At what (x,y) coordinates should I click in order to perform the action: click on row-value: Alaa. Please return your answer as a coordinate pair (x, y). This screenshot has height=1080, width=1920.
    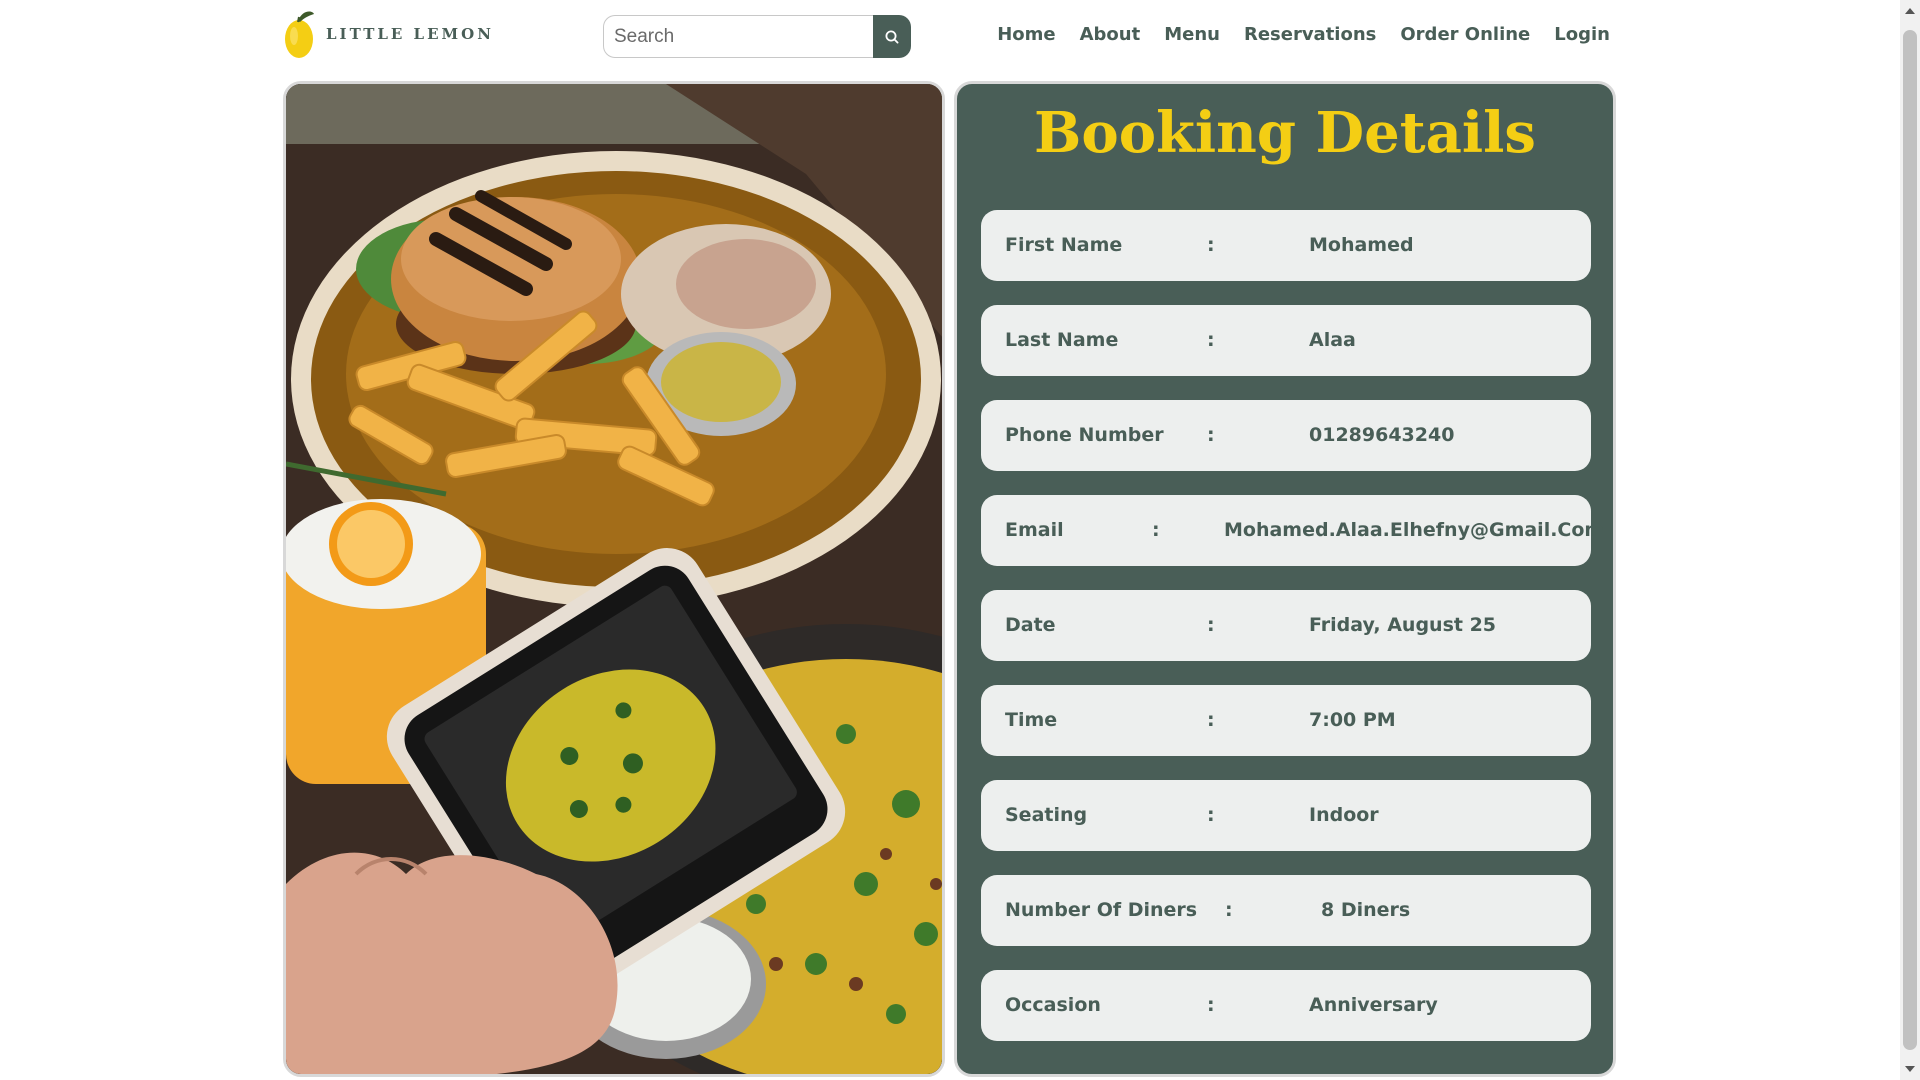
    Looking at the image, I should click on (1332, 340).